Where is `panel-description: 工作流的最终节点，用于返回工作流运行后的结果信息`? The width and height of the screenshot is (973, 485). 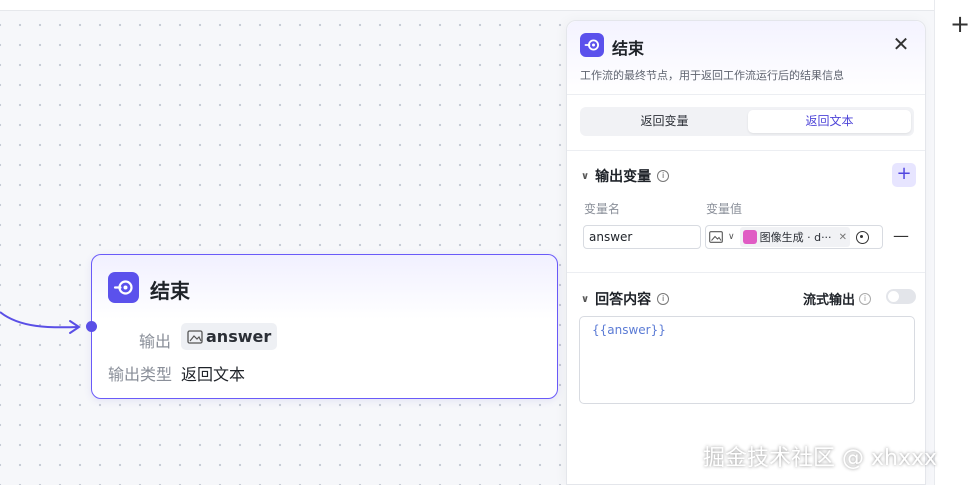
panel-description: 工作流的最终节点，用于返回工作流运行后的结果信息 is located at coordinates (712, 75).